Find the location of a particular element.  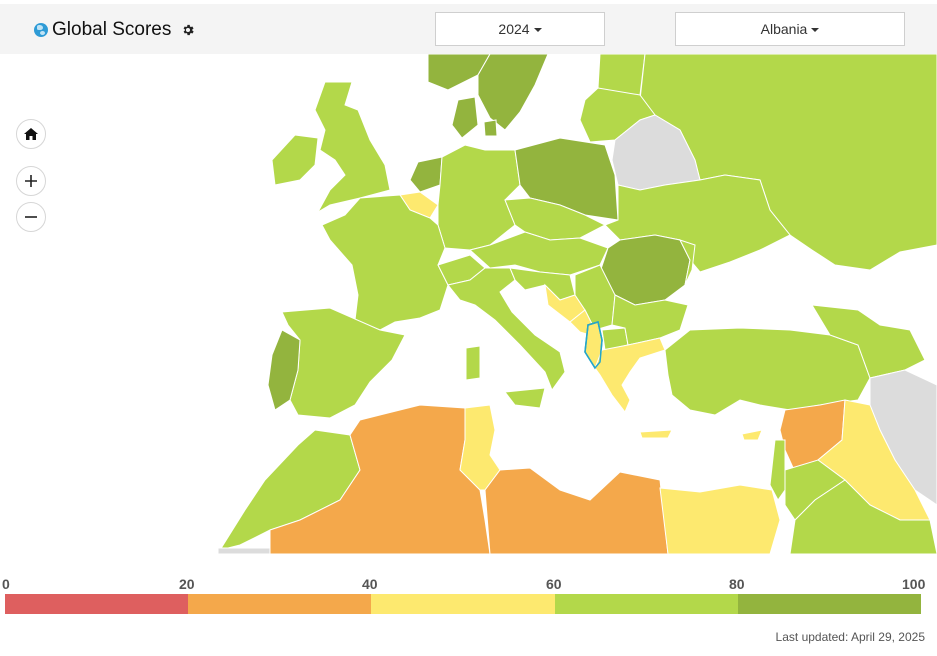

legend-tick: 100 is located at coordinates (914, 584).